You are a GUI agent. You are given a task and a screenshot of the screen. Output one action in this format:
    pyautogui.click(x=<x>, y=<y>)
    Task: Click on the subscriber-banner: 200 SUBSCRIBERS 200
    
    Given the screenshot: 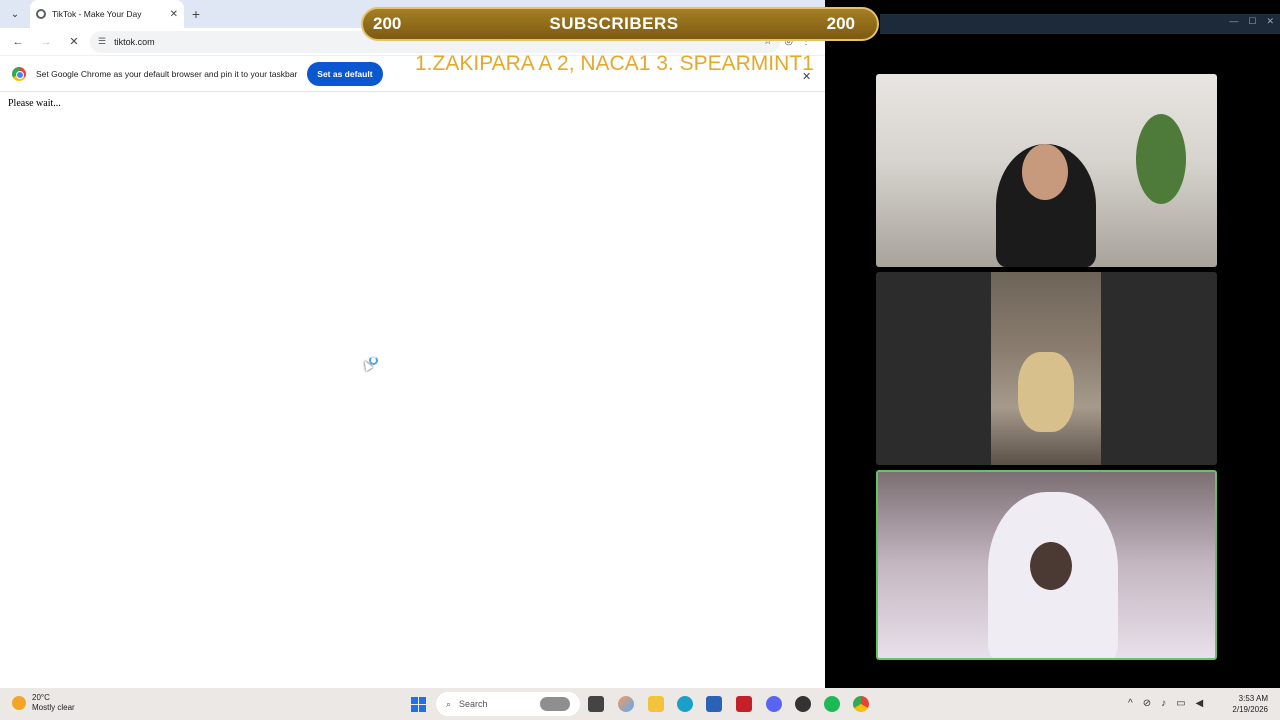 What is the action you would take?
    pyautogui.click(x=620, y=24)
    